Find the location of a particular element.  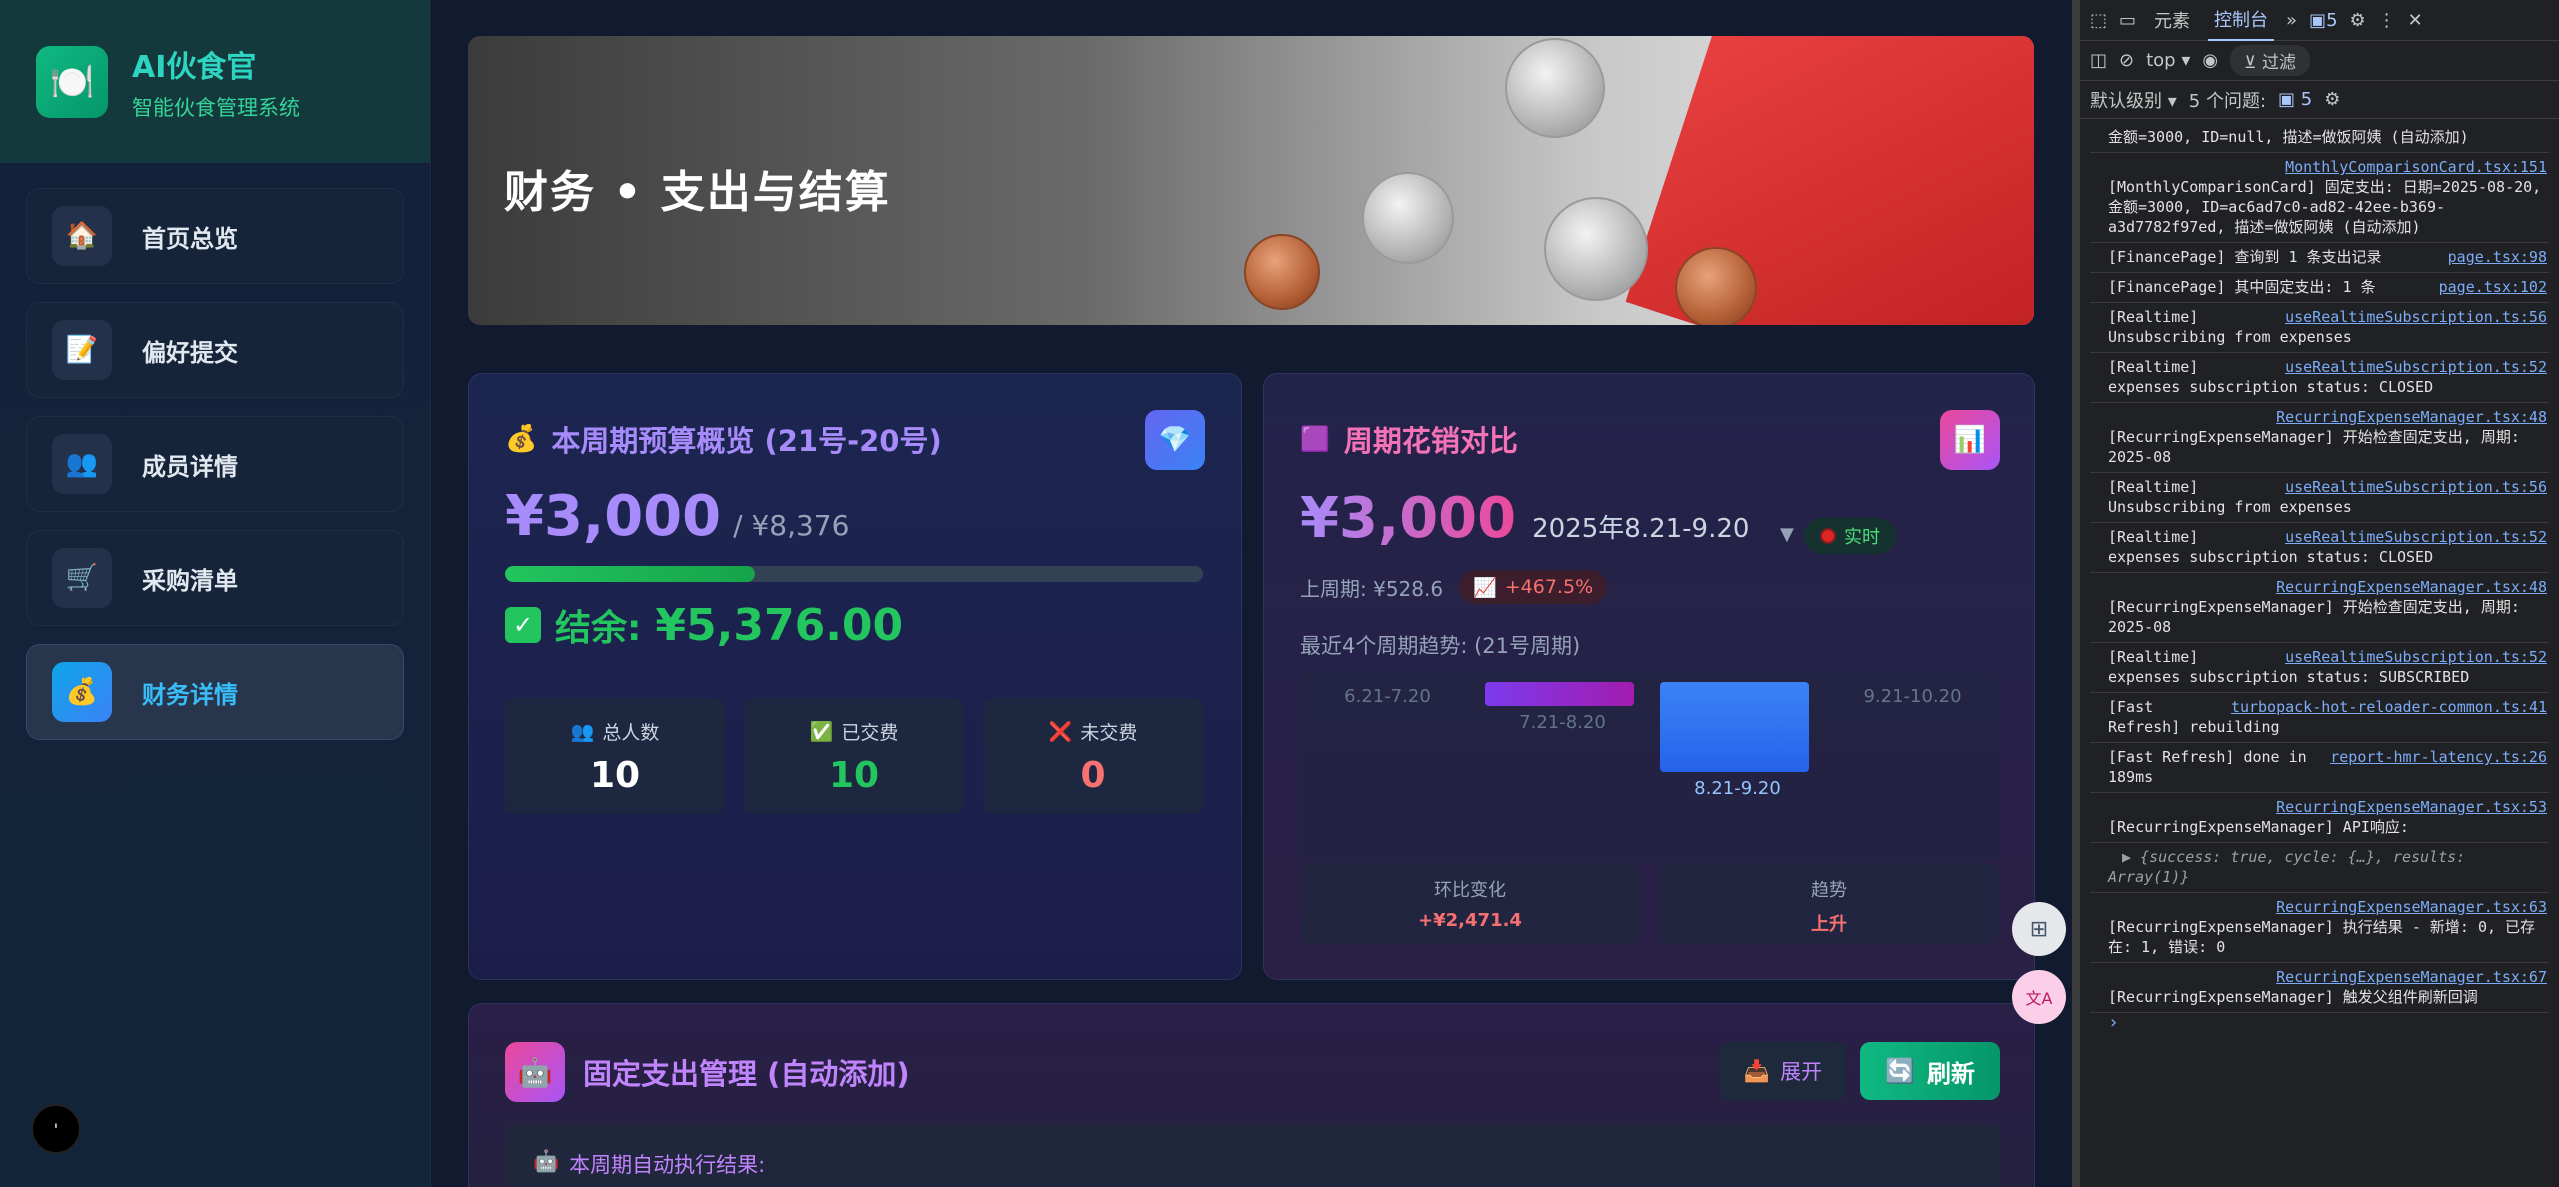

trend-label: 趋势 is located at coordinates (1829, 890).